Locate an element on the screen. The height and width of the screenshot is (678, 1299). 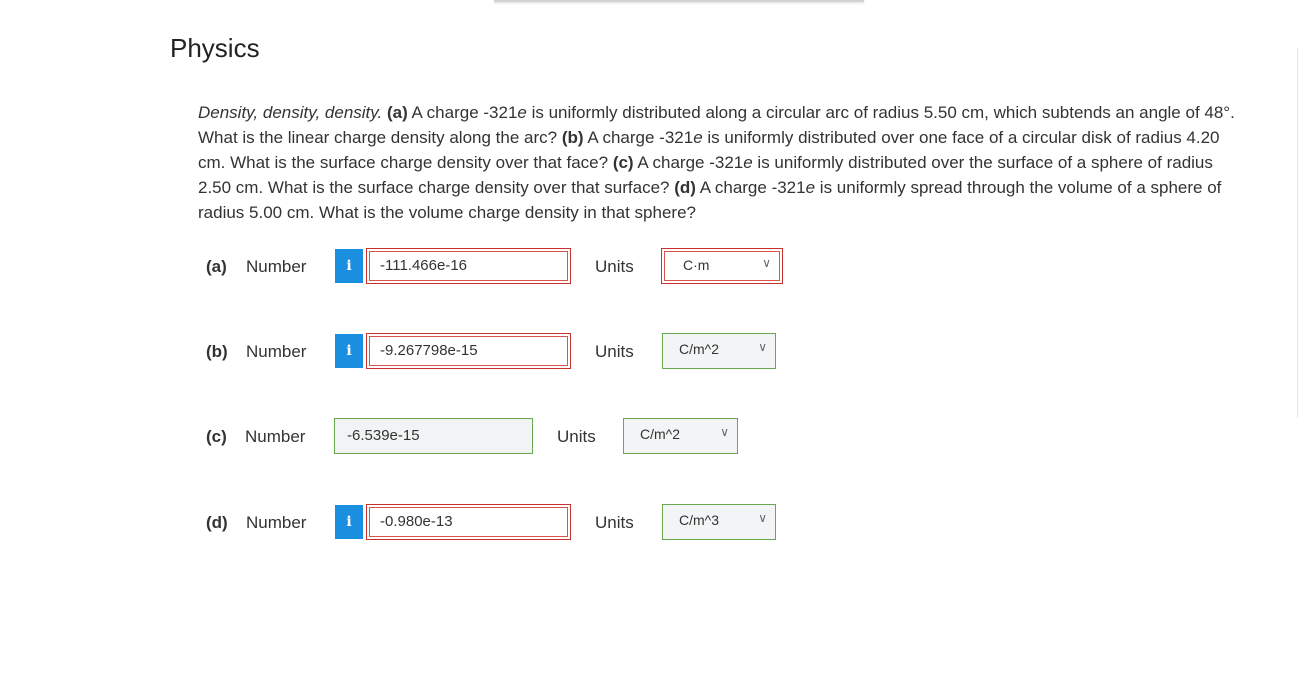
units-select-b: C/m^2 ∨ is located at coordinates (719, 351).